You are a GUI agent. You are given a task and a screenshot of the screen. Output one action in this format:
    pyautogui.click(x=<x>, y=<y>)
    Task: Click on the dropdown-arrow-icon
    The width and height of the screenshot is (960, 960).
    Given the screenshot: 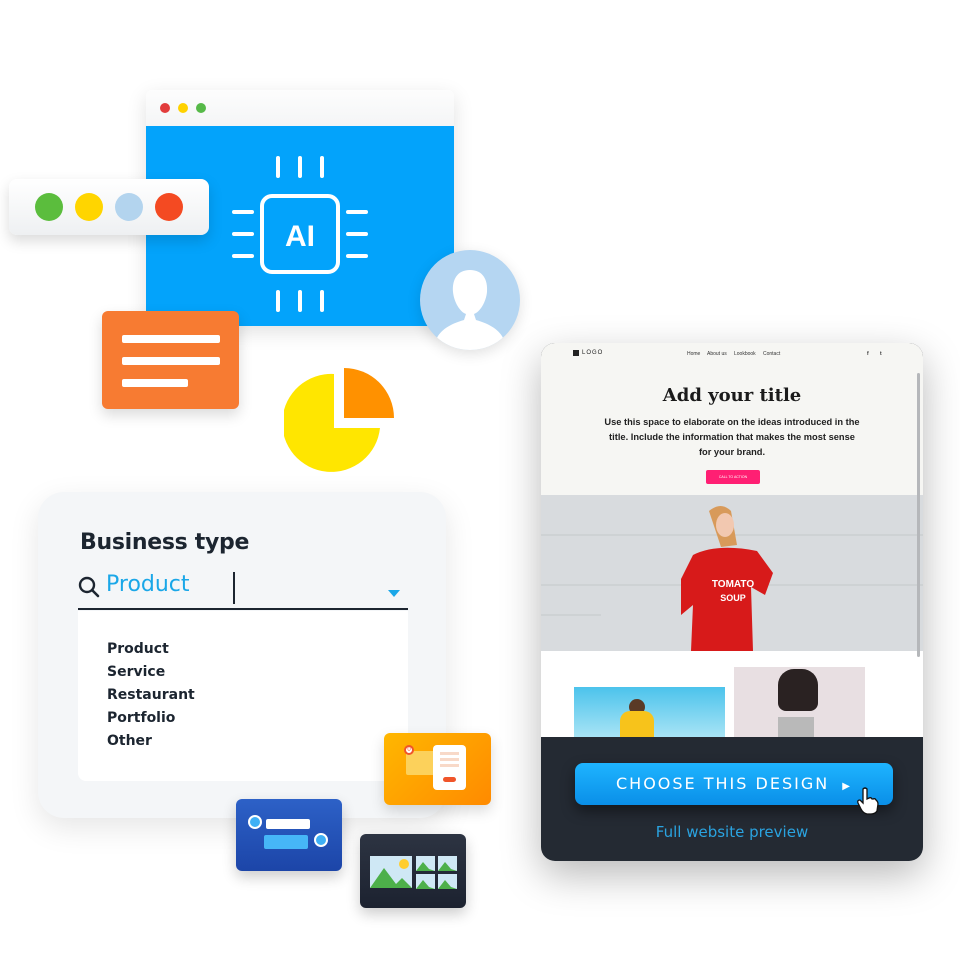 What is the action you would take?
    pyautogui.click(x=394, y=593)
    